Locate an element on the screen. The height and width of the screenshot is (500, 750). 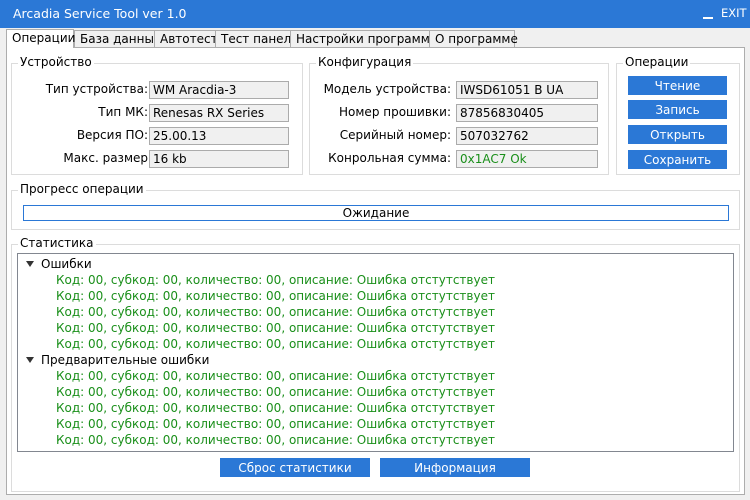
progress-legend: Прогресс операции is located at coordinates (82, 189).